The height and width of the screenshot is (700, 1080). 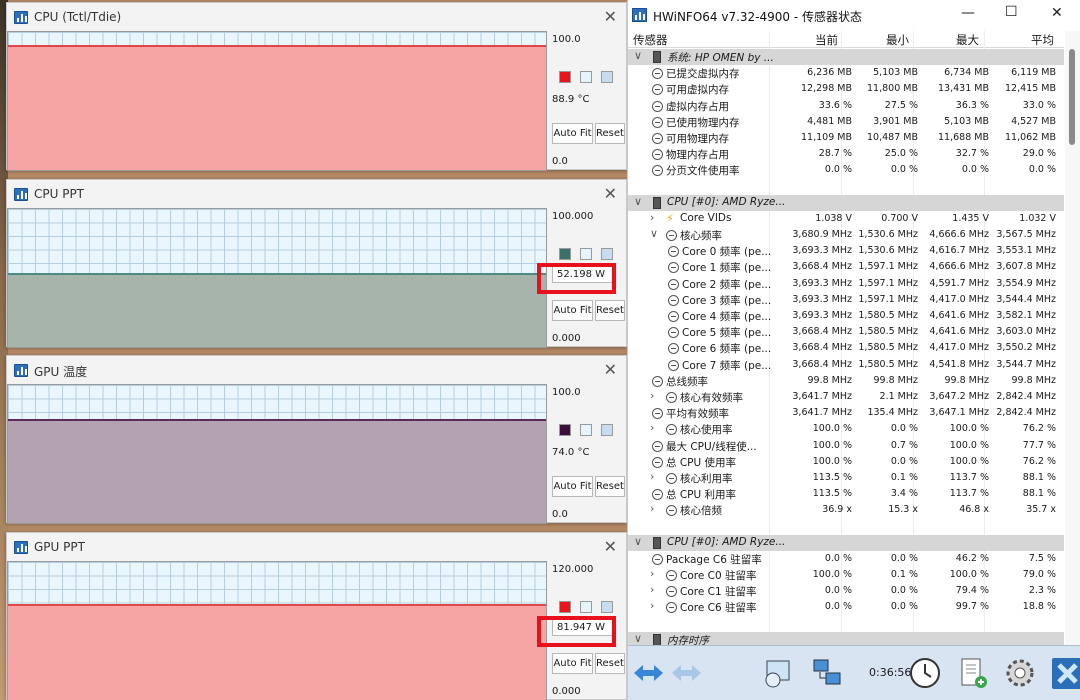 I want to click on highlight-box, so click(x=576, y=631).